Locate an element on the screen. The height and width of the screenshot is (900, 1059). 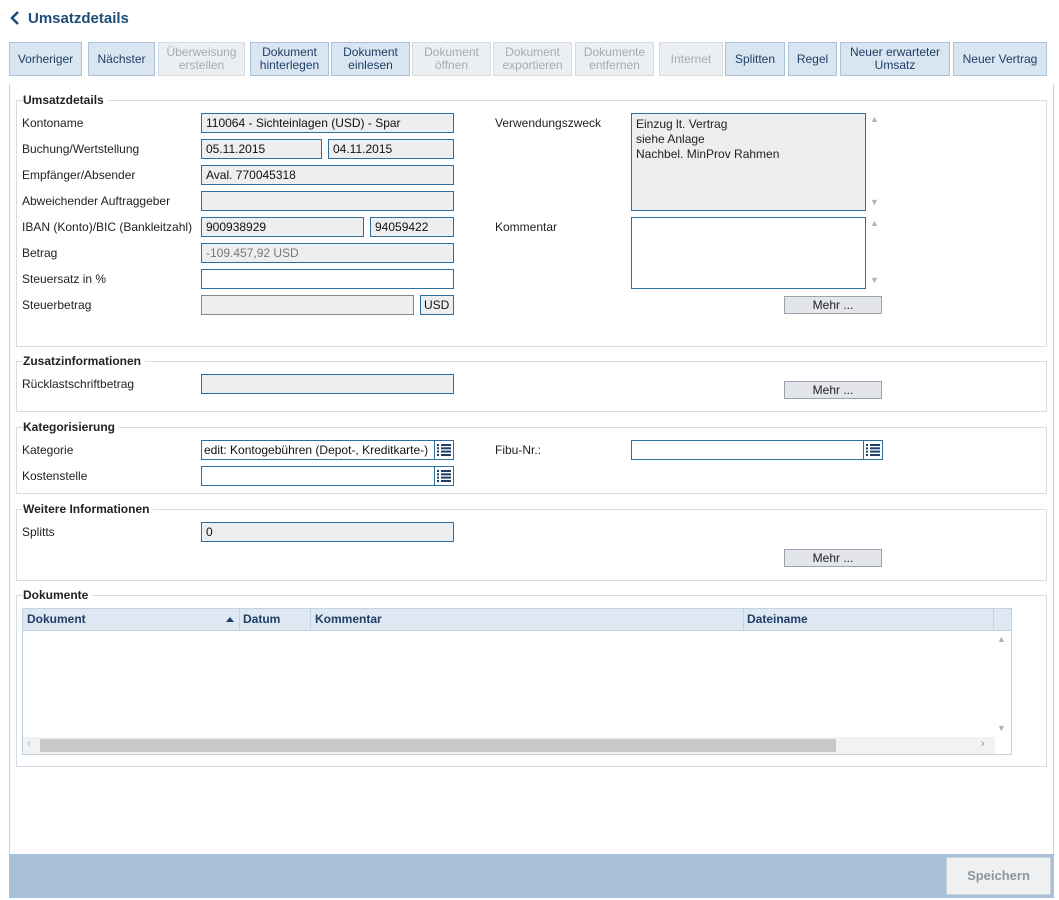
open-document-button: Dokument öffnen is located at coordinates (451, 59).